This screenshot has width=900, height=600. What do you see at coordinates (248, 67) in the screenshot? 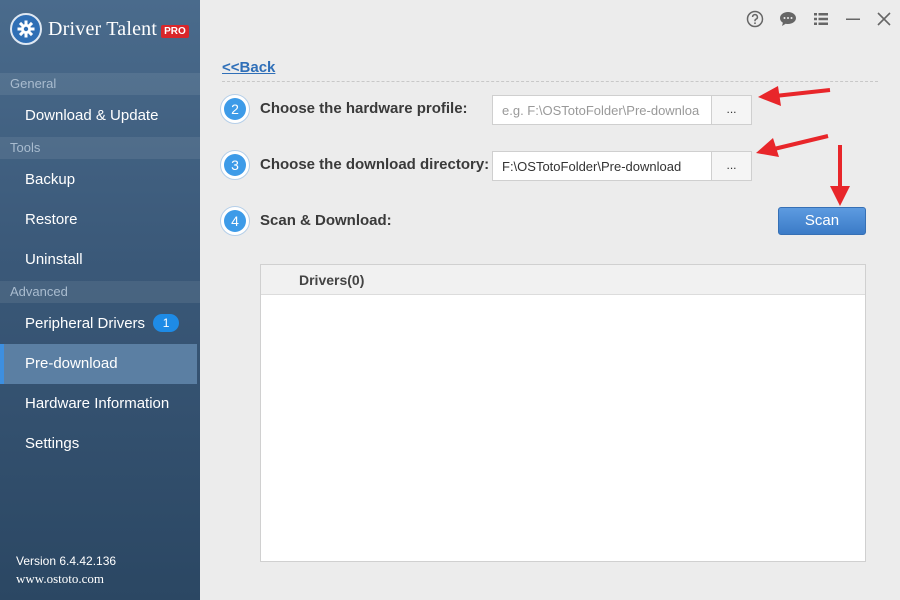
I see `back-link: <<Back` at bounding box center [248, 67].